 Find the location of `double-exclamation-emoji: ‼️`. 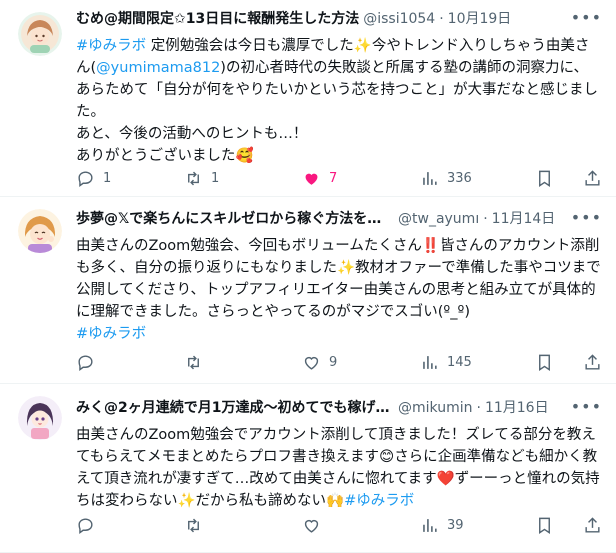

double-exclamation-emoji: ‼️ is located at coordinates (430, 246).